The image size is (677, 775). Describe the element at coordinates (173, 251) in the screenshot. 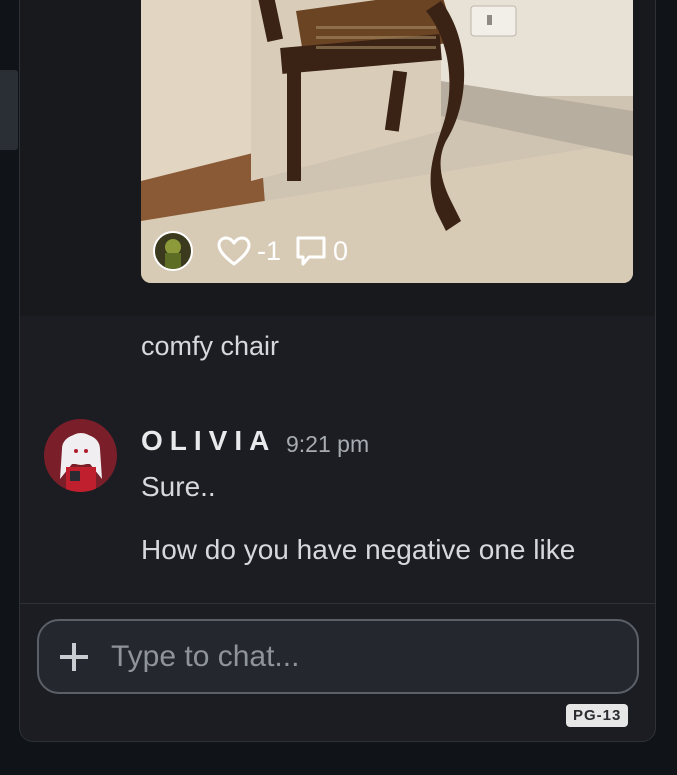

I see `poster-avatar` at that location.